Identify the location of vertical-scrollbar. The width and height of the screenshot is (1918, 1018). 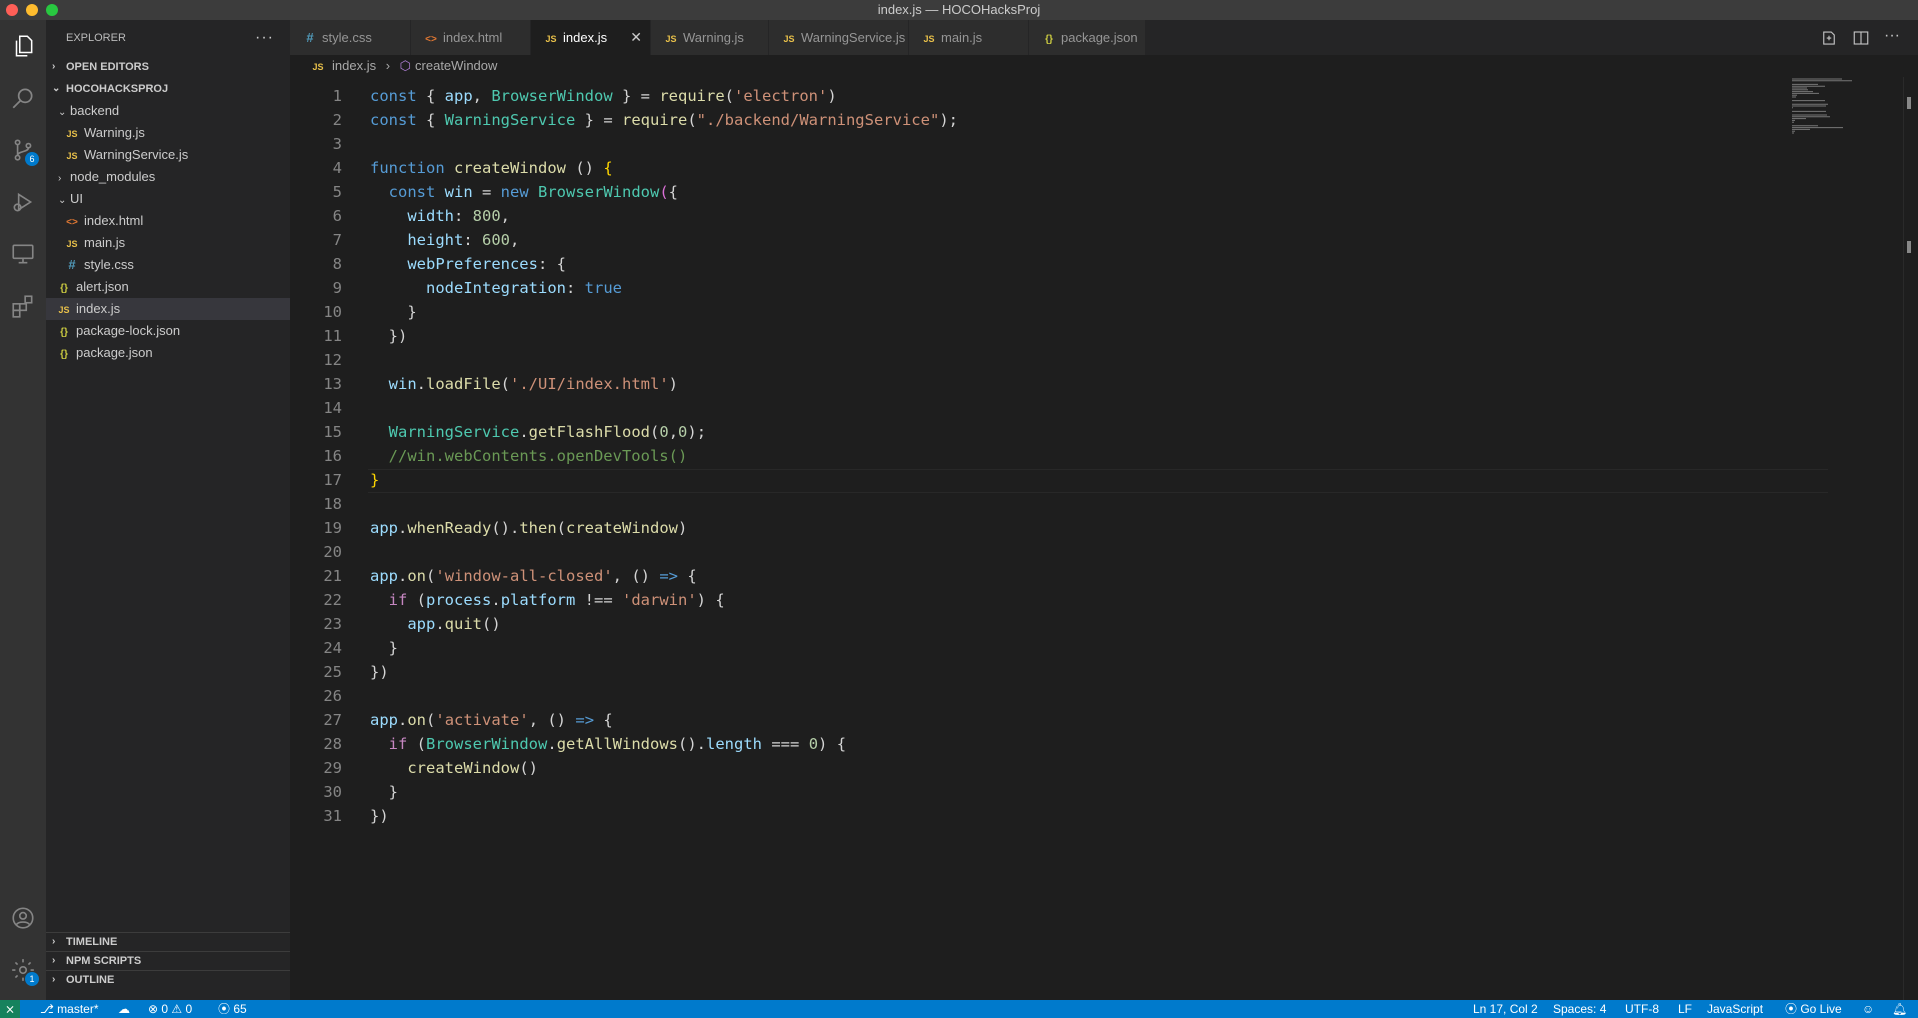
(1910, 538).